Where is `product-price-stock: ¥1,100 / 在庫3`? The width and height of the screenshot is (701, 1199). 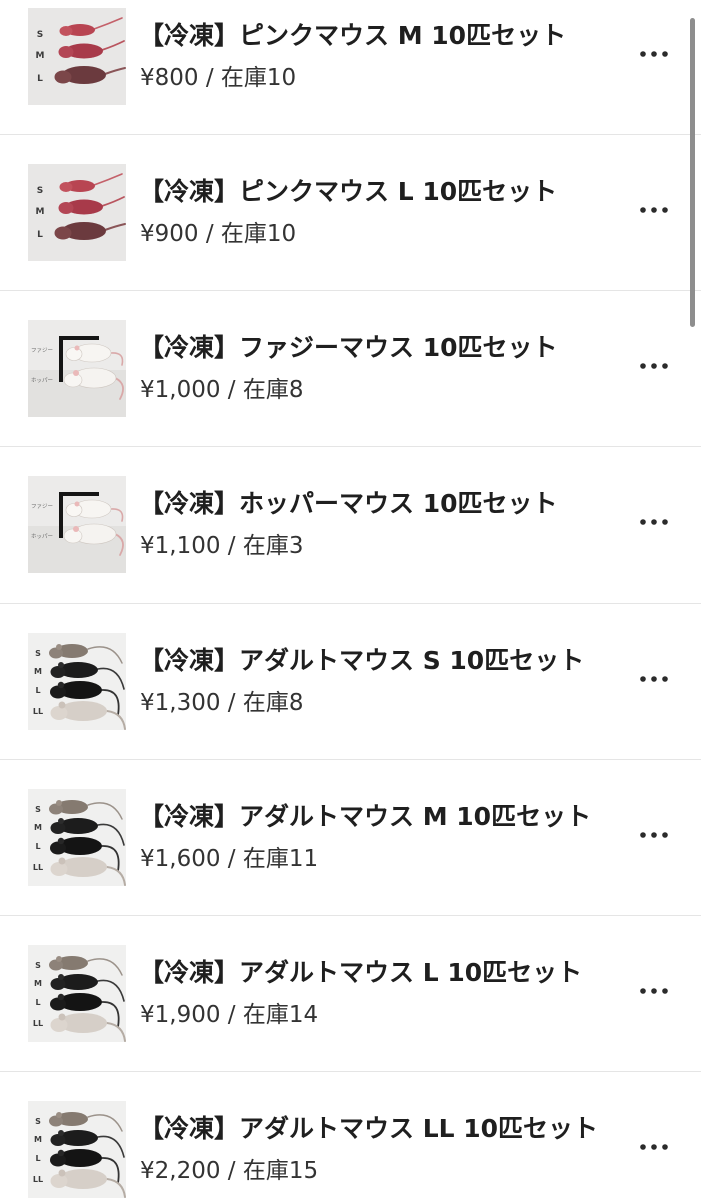 product-price-stock: ¥1,100 / 在庫3 is located at coordinates (222, 546).